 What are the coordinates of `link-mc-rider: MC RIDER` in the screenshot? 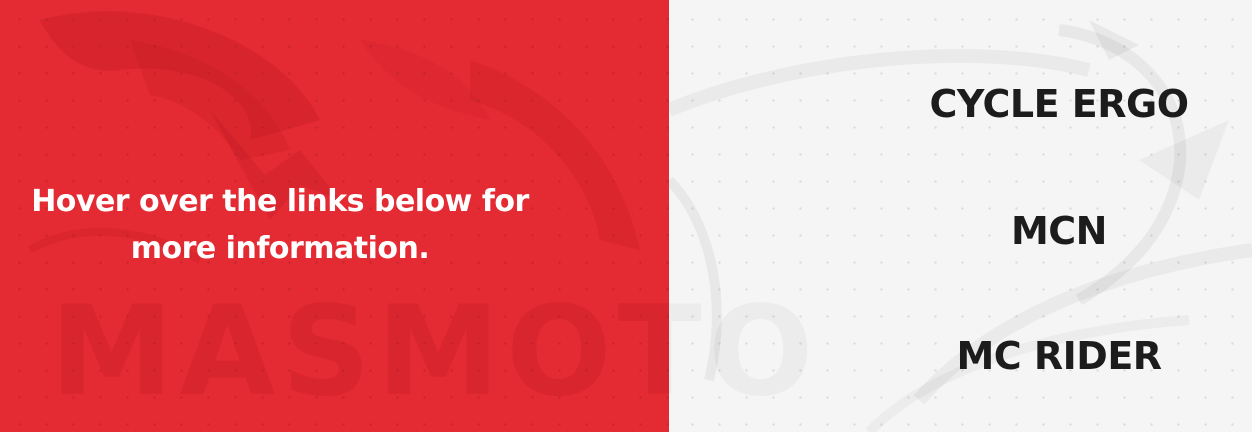 It's located at (1059, 356).